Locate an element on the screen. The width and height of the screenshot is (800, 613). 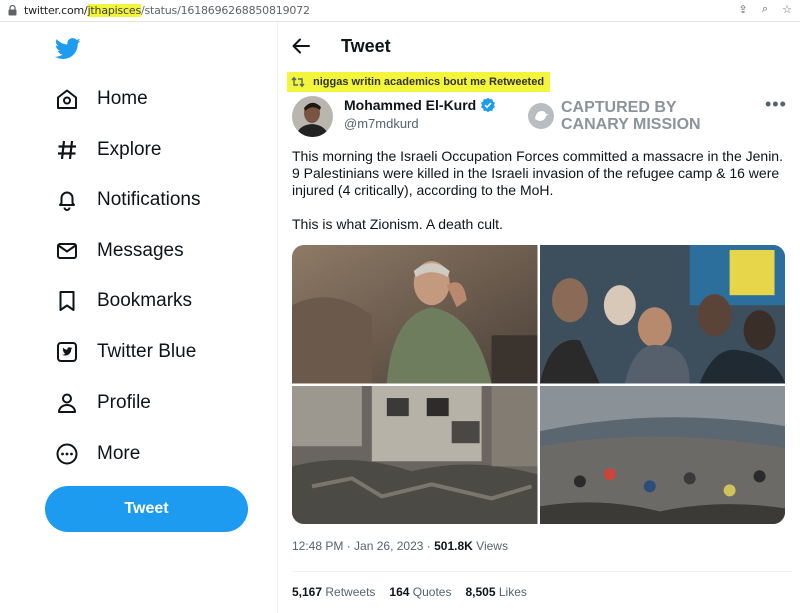
divider is located at coordinates (542, 571).